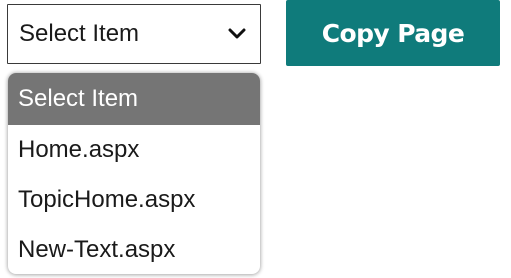 The width and height of the screenshot is (511, 278). What do you see at coordinates (134, 249) in the screenshot?
I see `option-new-text-aspx: New-Text.aspx` at bounding box center [134, 249].